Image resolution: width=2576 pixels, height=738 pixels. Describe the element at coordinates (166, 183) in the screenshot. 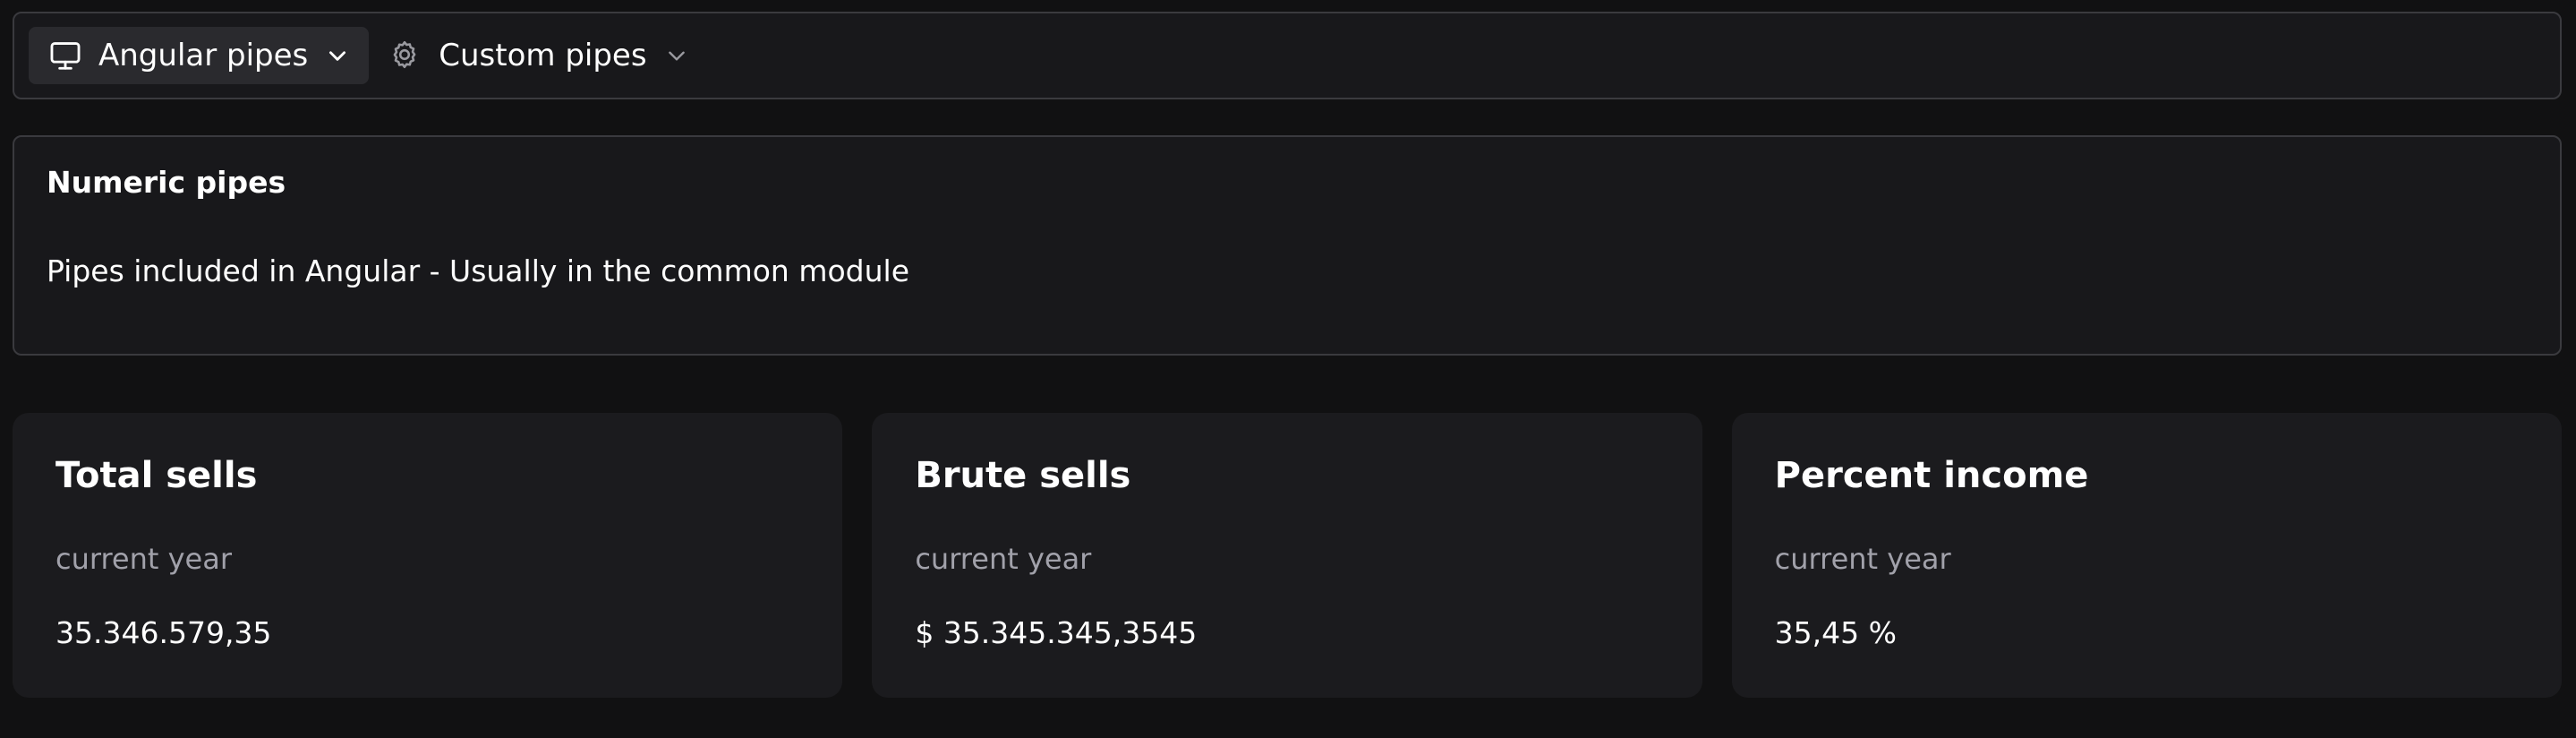

I see `panel-title: Numeric pipes` at that location.